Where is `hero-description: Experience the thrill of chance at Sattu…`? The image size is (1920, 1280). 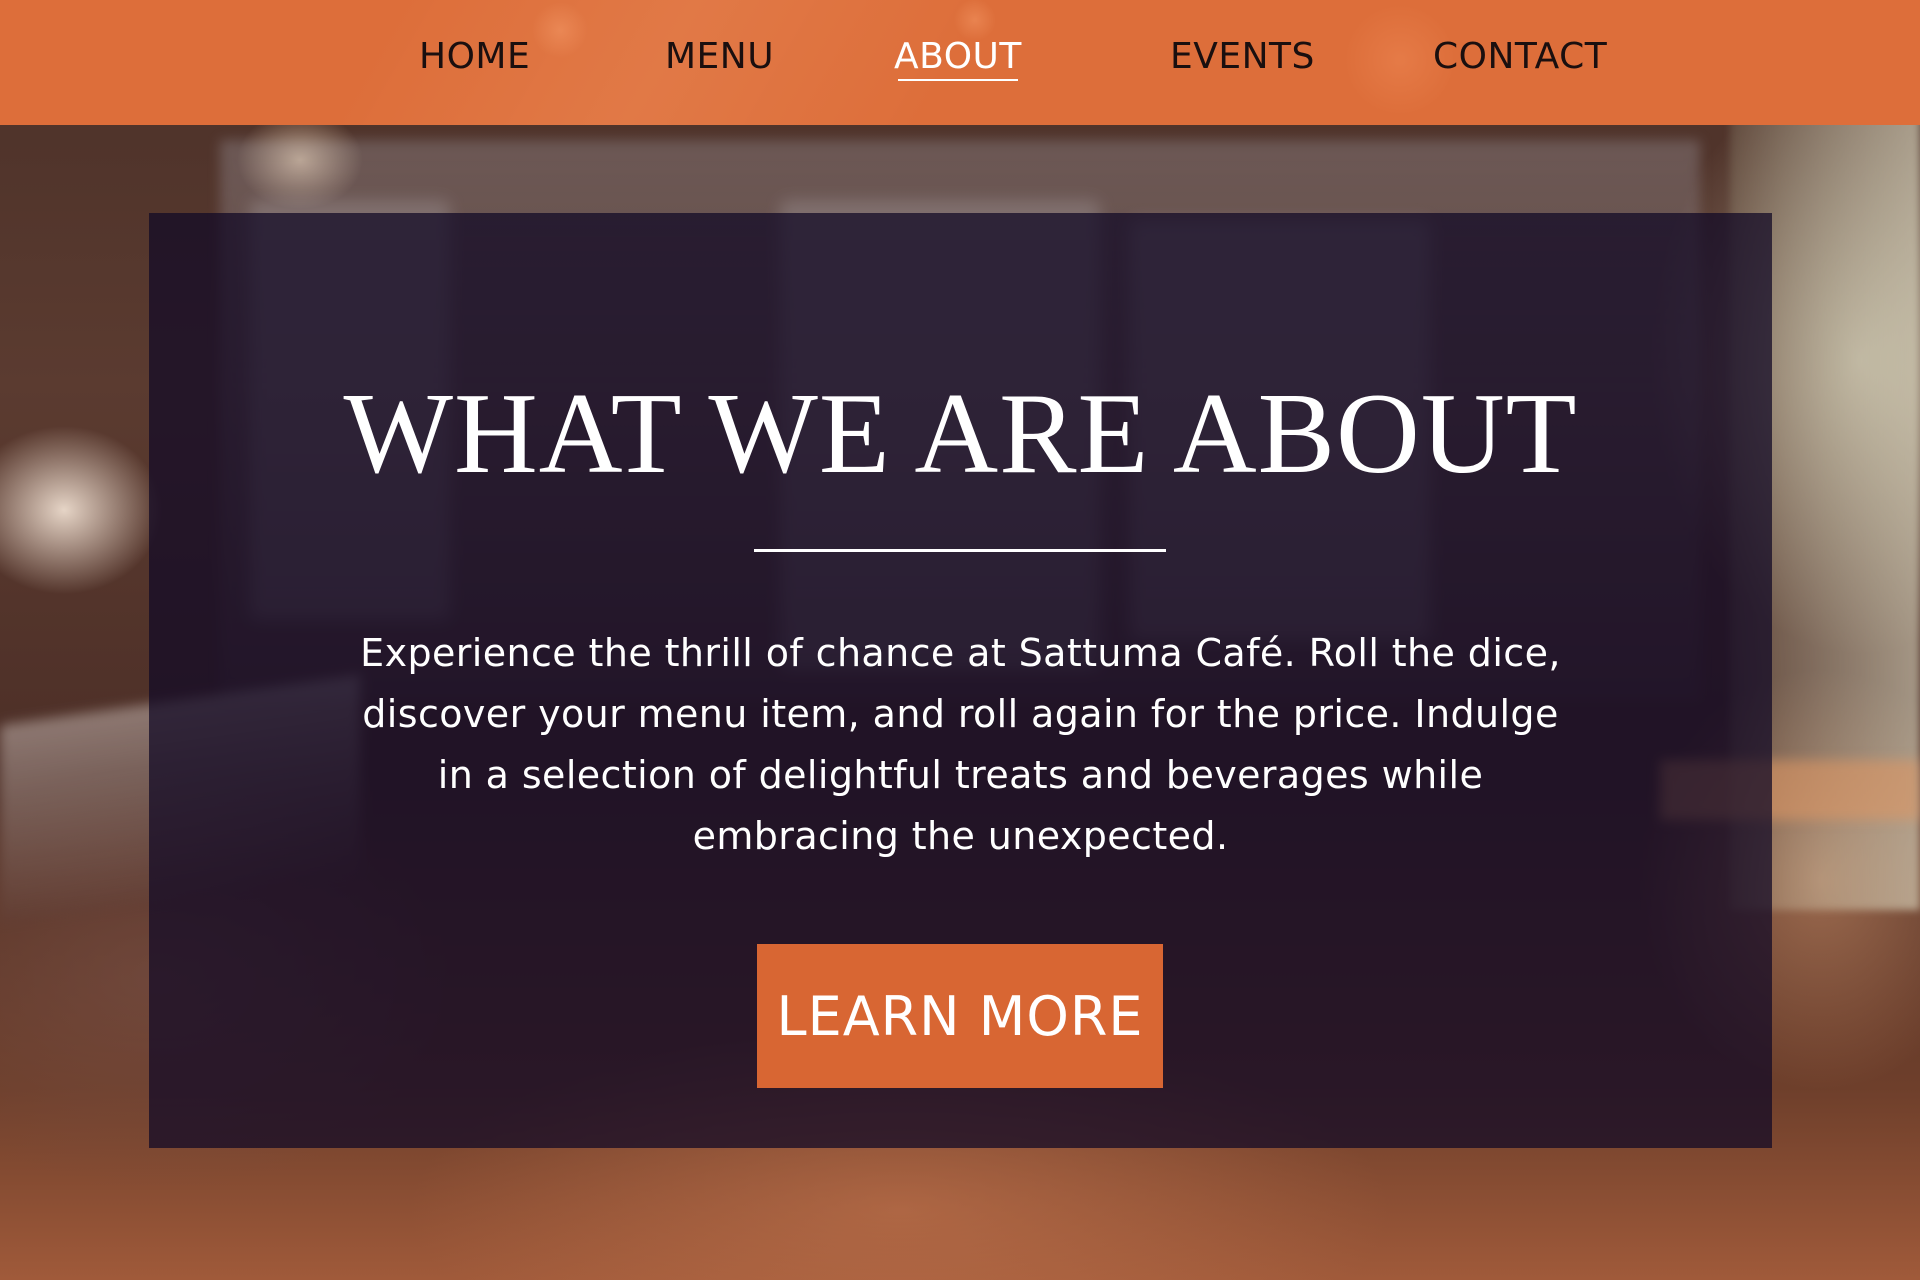
hero-description: Experience the thrill of chance at Sattu… is located at coordinates (960, 744).